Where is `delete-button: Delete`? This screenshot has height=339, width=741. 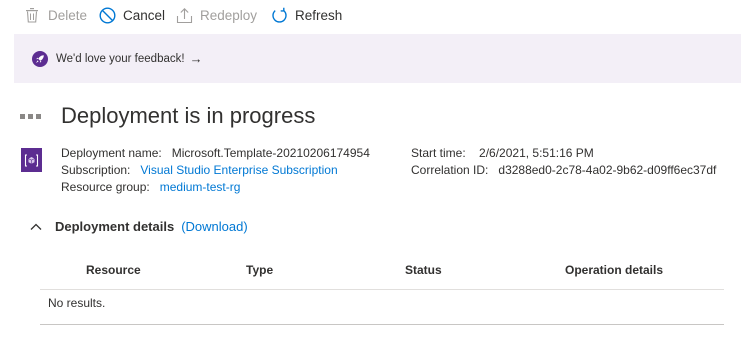
delete-button: Delete is located at coordinates (55, 15).